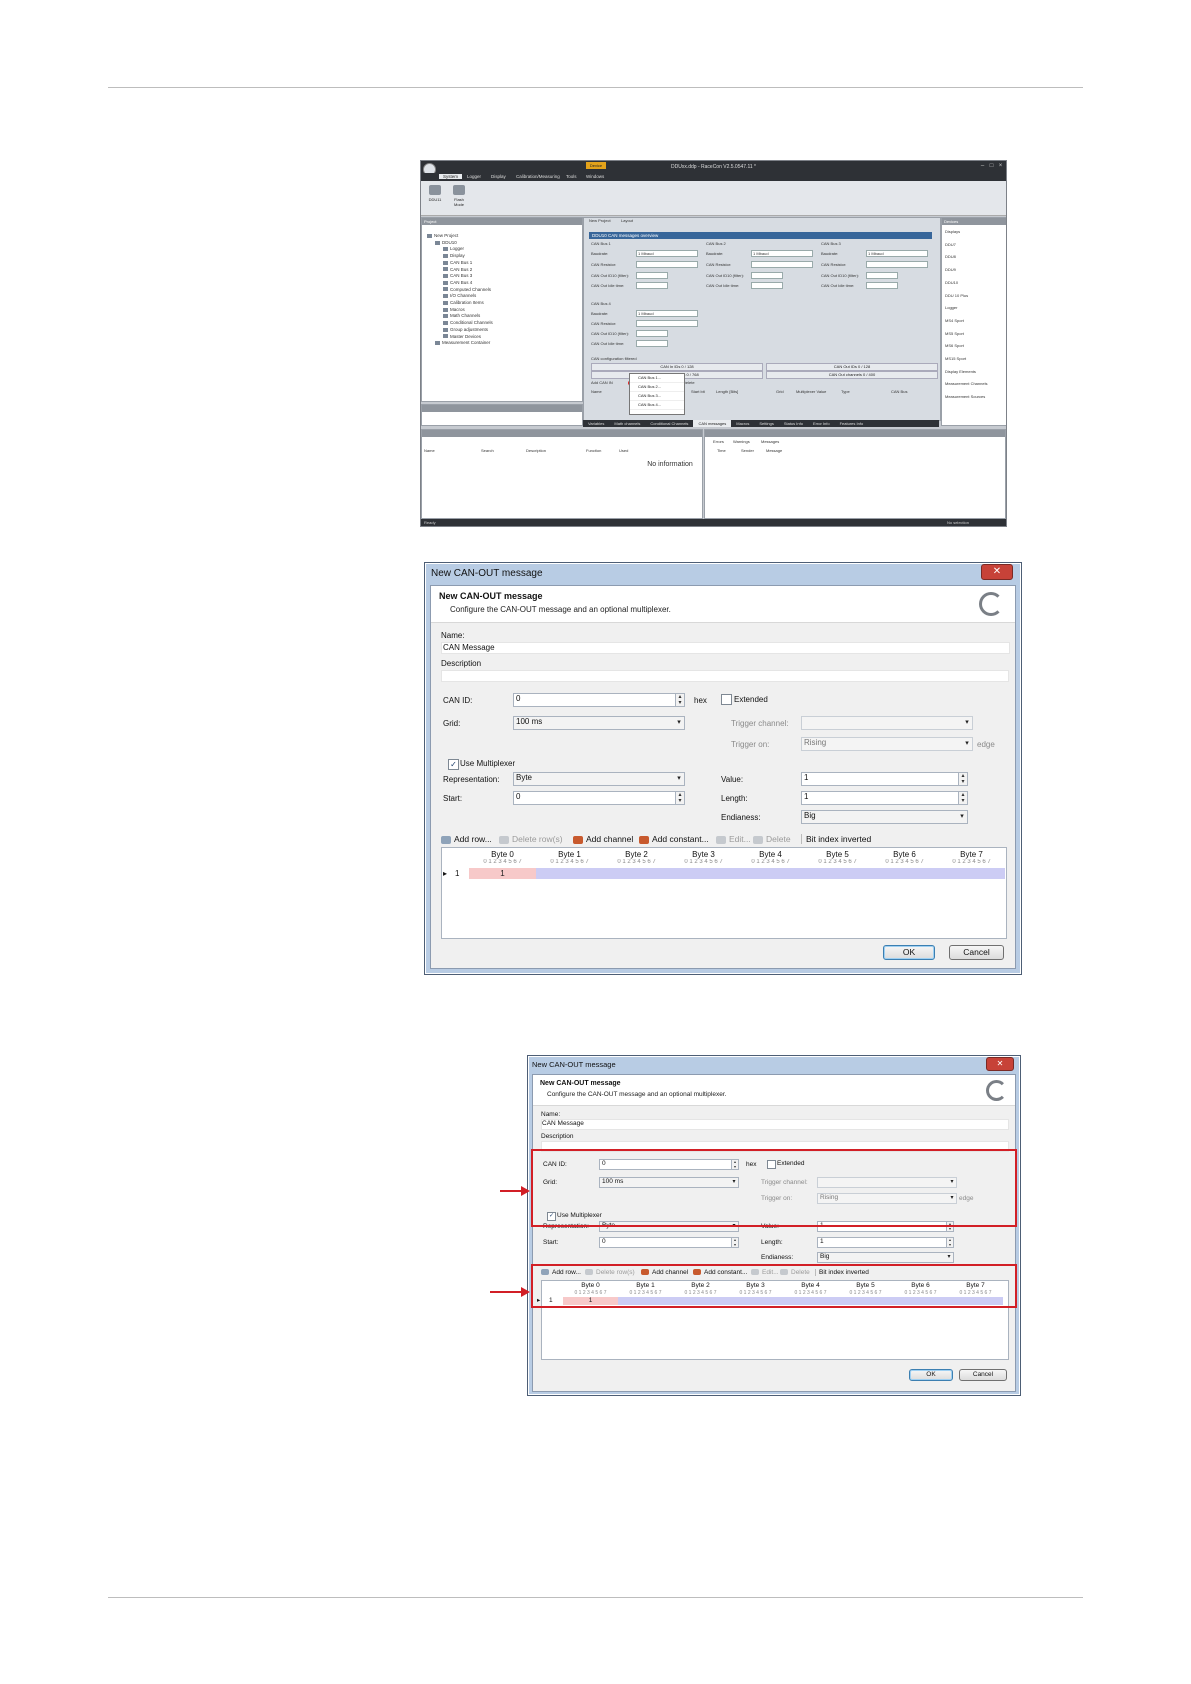 Image resolution: width=1191 pixels, height=1684 pixels. I want to click on description-input, so click(725, 676).